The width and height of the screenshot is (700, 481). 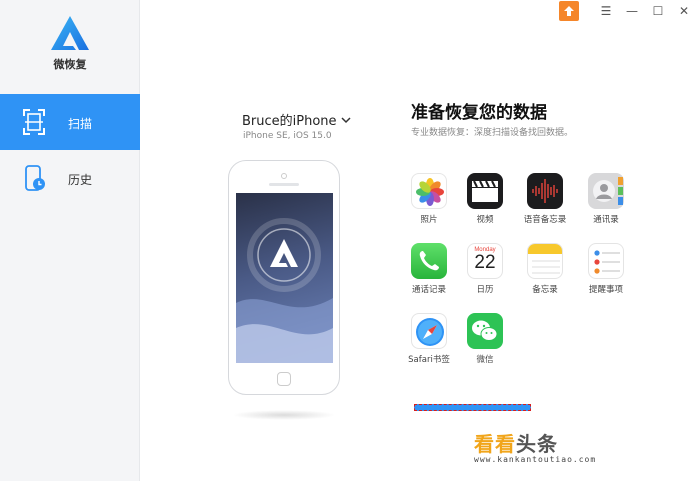 I want to click on home-button-icon, so click(x=284, y=379).